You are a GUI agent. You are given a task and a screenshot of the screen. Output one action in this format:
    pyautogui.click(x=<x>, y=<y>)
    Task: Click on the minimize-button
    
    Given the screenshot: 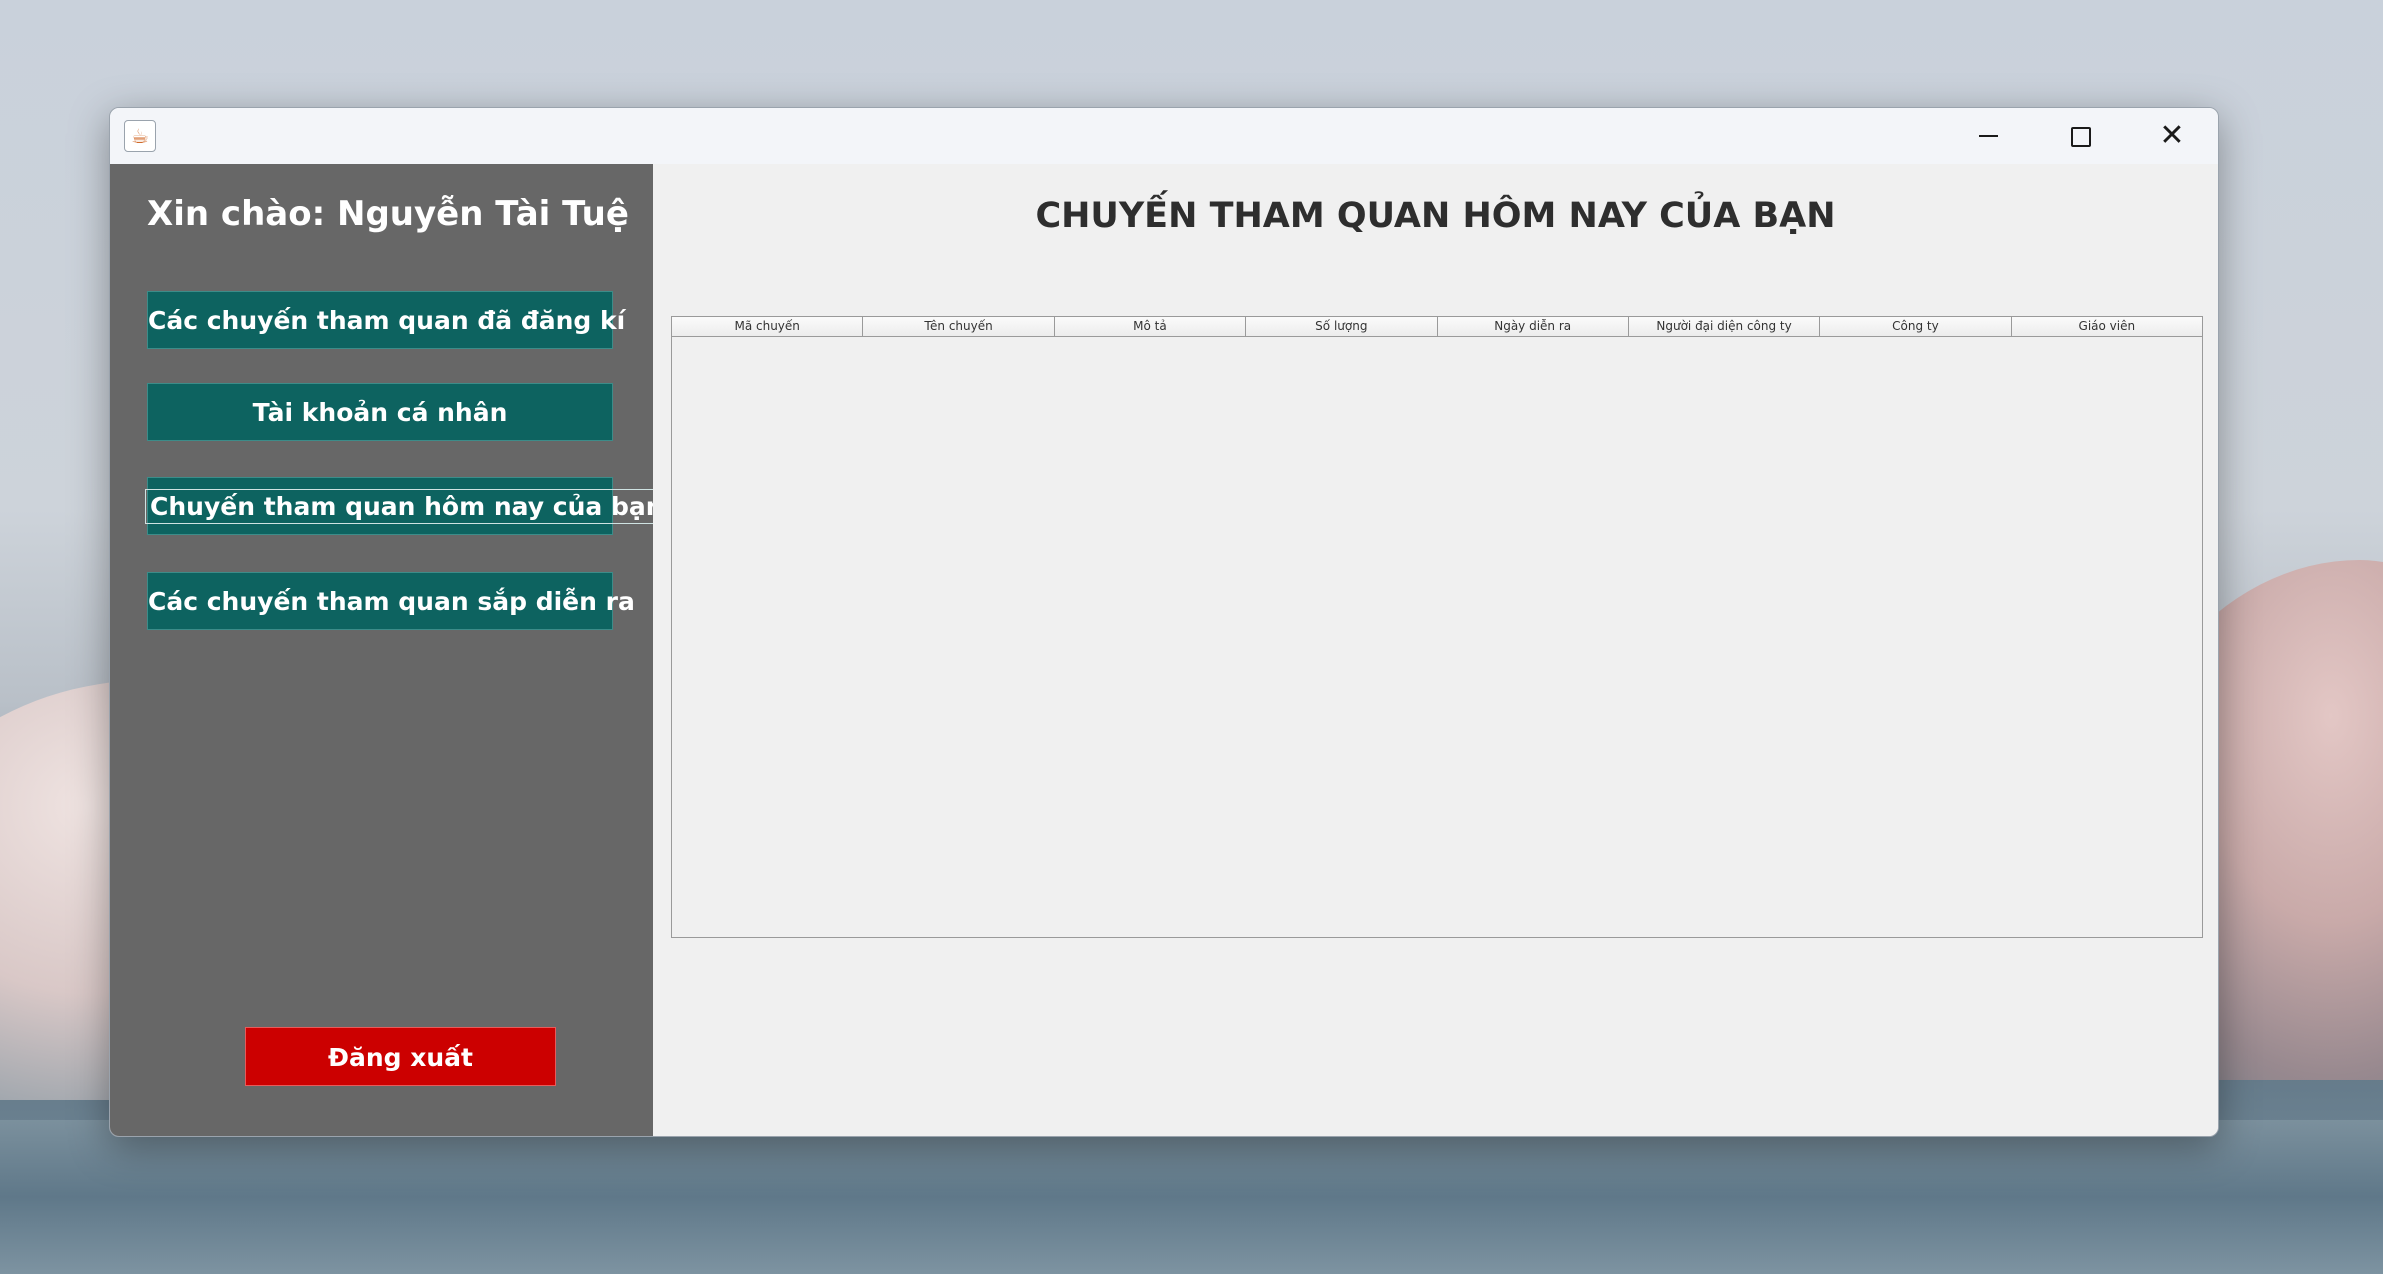 What is the action you would take?
    pyautogui.click(x=1988, y=136)
    